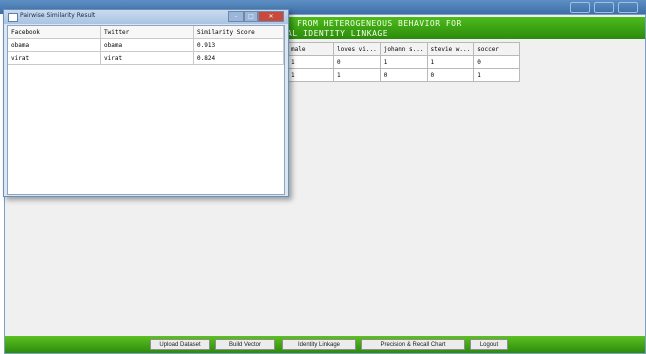 Image resolution: width=646 pixels, height=354 pixels. Describe the element at coordinates (245, 344) in the screenshot. I see `build-vector-button: Build Vector` at that location.